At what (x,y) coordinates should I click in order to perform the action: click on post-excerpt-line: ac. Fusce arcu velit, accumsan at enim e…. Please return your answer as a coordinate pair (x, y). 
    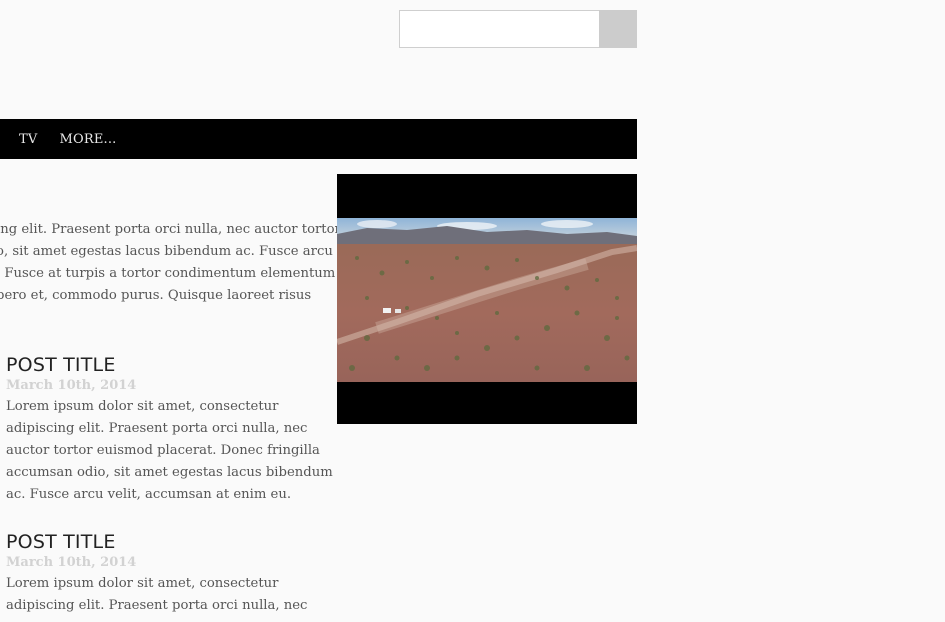
    Looking at the image, I should click on (149, 494).